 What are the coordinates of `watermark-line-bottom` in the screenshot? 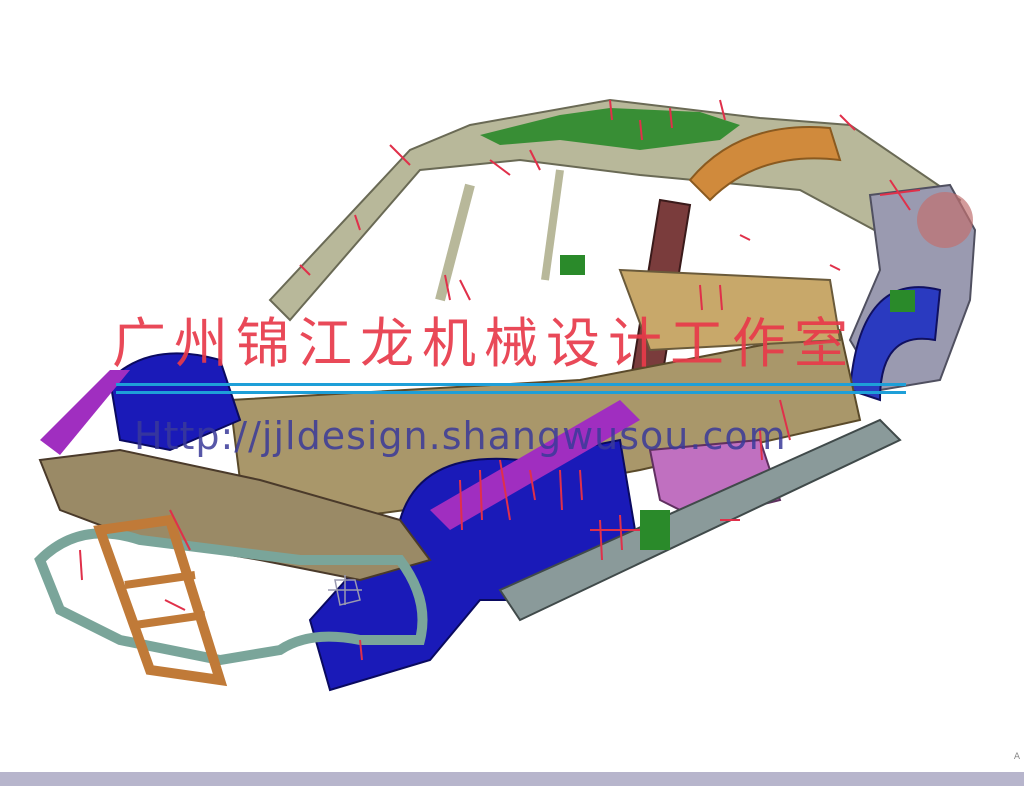 It's located at (511, 392).